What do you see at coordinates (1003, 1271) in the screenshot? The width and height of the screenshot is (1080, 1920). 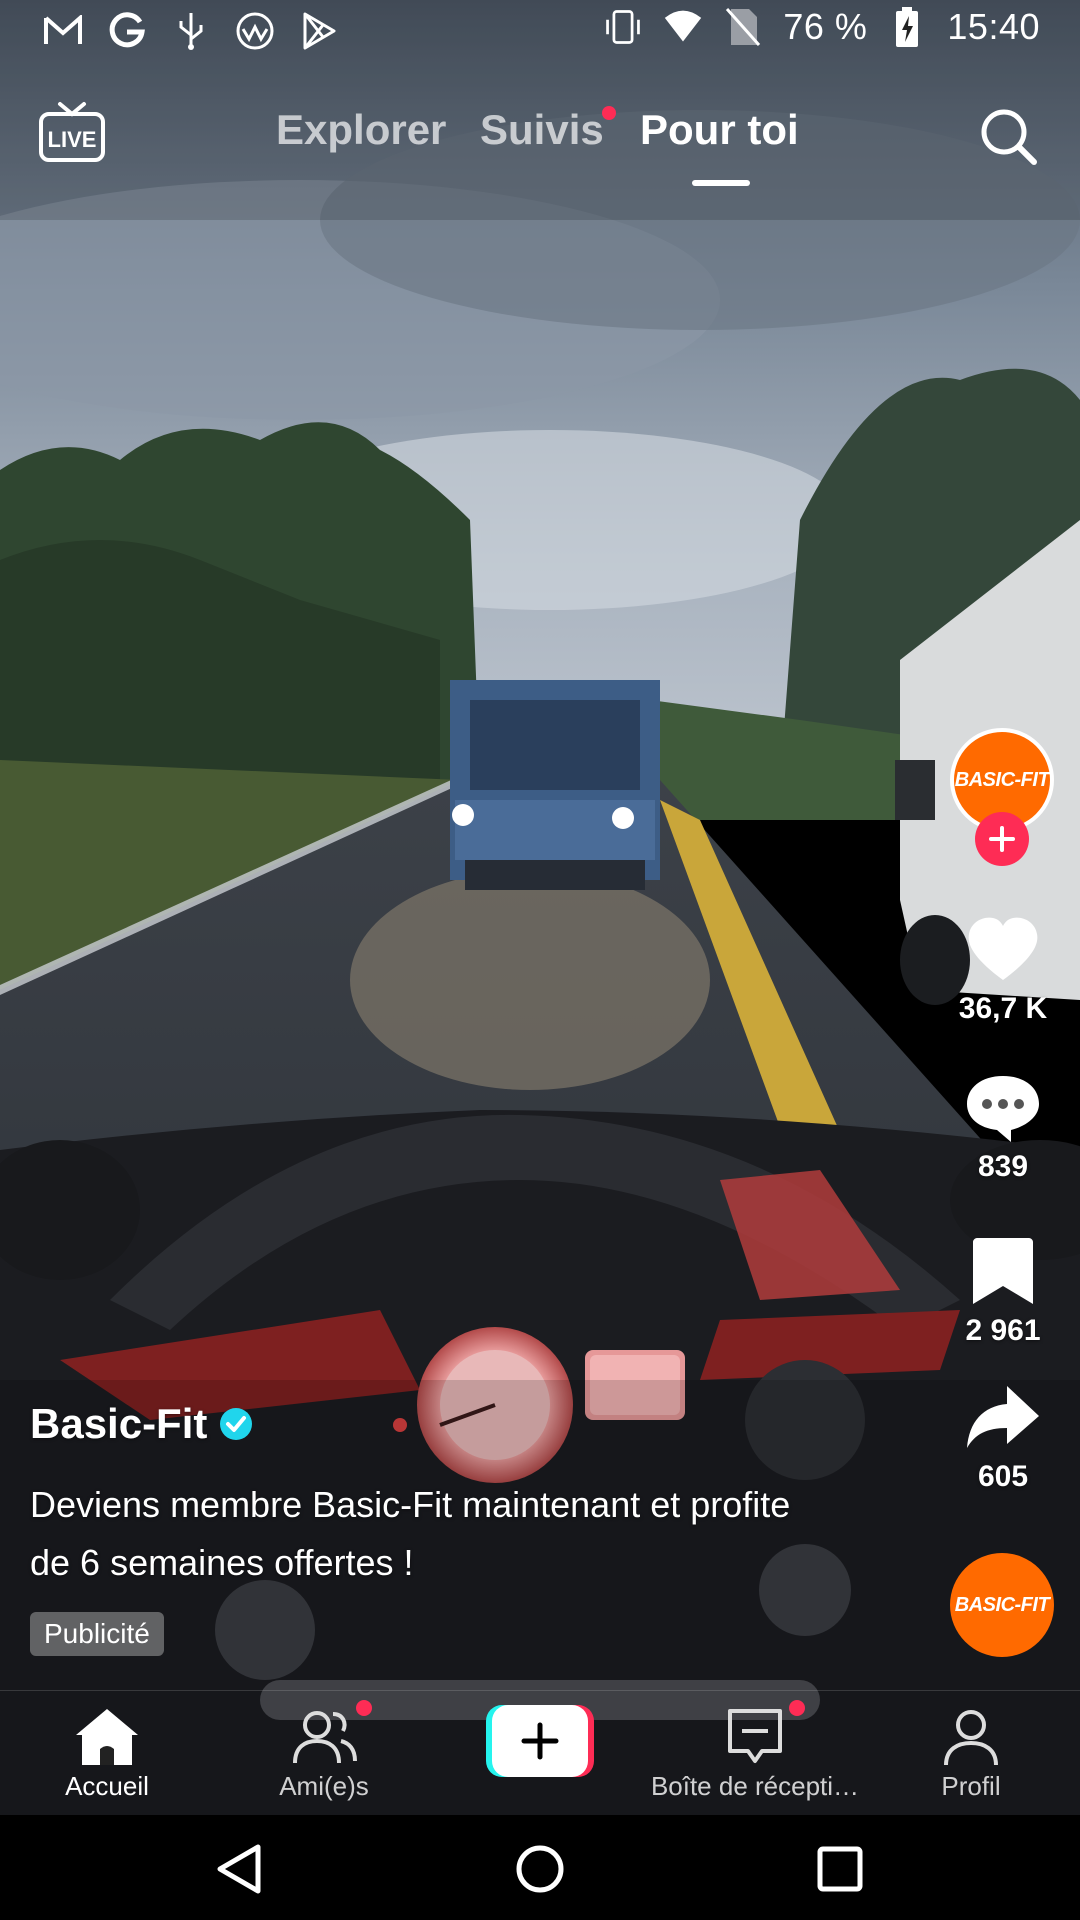 I see `bookmark-icon` at bounding box center [1003, 1271].